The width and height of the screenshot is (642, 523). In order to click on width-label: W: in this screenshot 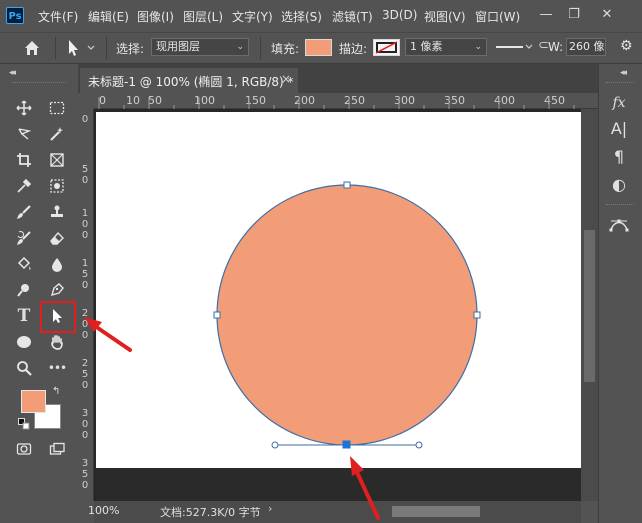, I will do `click(556, 47)`.